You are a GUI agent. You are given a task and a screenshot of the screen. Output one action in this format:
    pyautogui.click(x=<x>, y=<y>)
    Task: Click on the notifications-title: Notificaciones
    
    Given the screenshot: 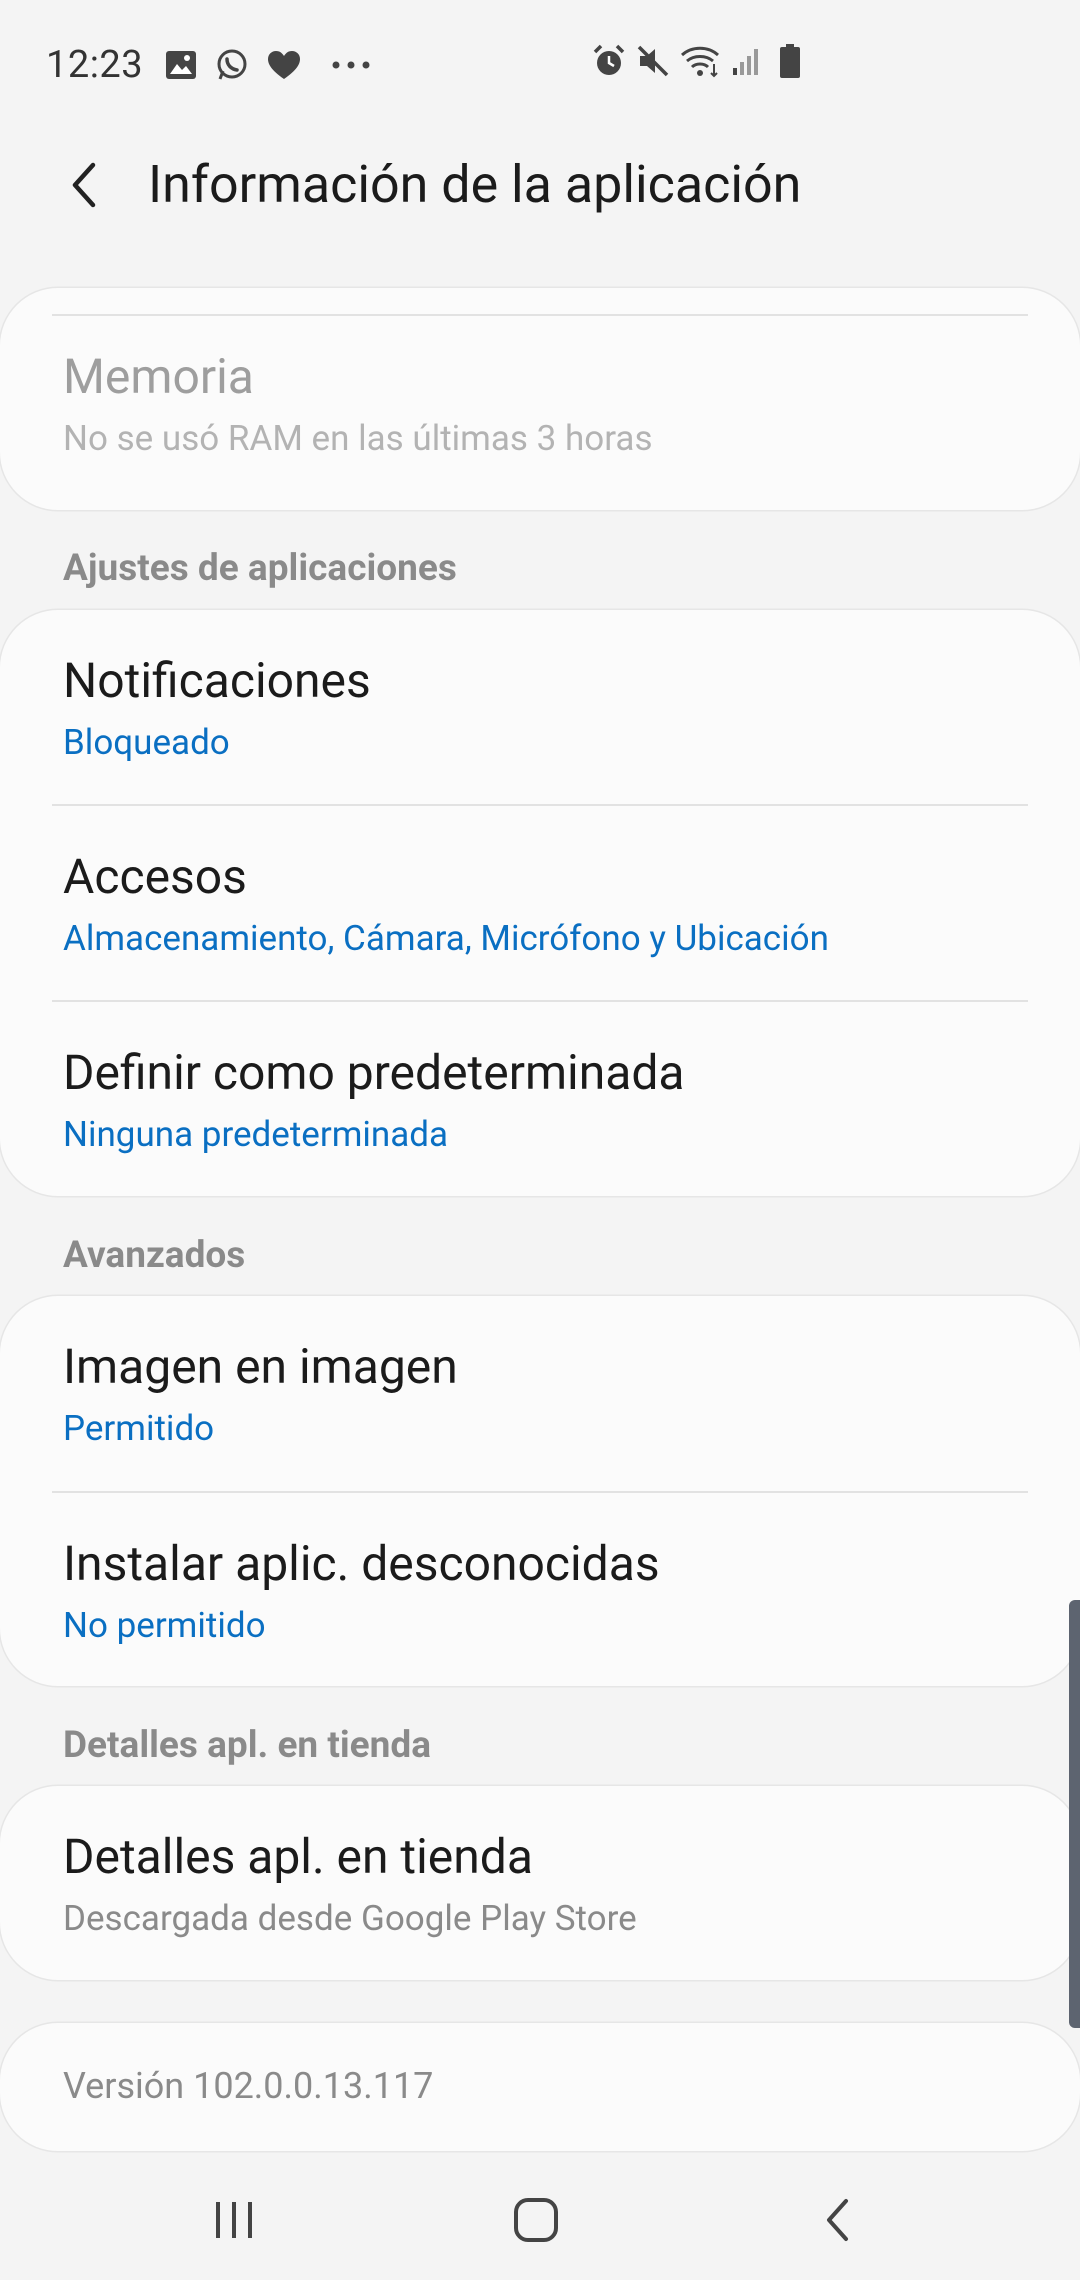 What is the action you would take?
    pyautogui.click(x=217, y=680)
    